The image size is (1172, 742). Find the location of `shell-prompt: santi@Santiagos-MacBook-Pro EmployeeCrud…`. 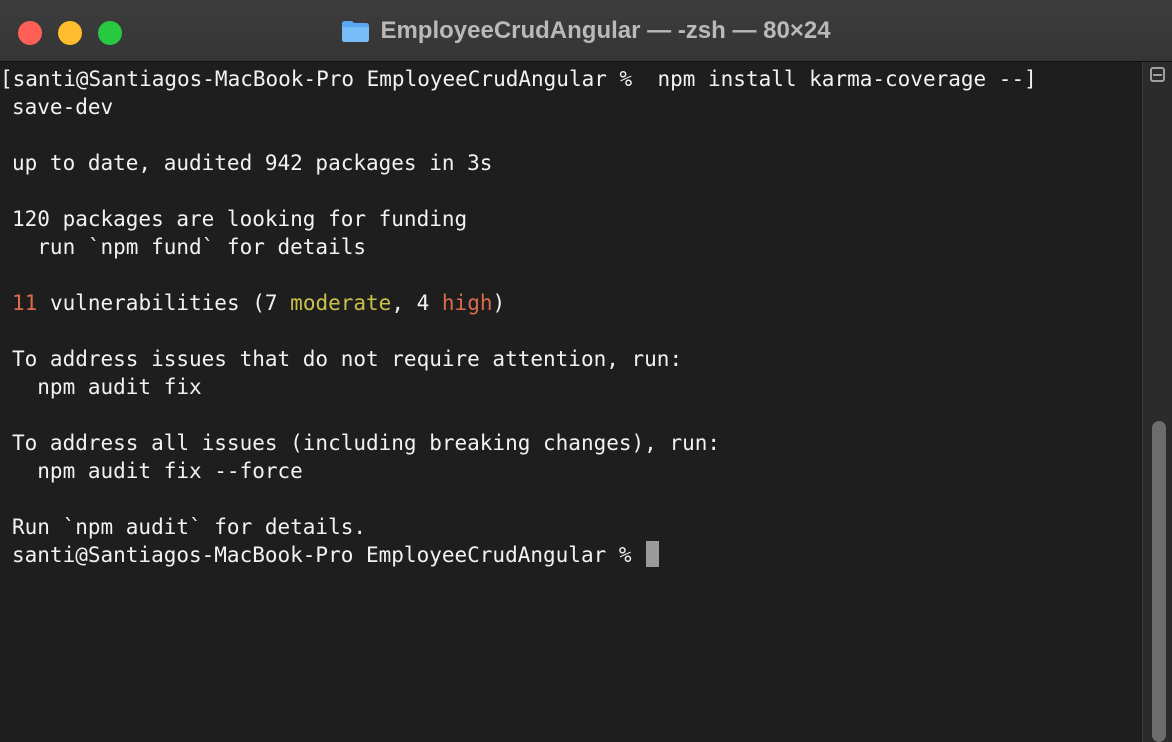

shell-prompt: santi@Santiagos-MacBook-Pro EmployeeCrud… is located at coordinates (328, 555).